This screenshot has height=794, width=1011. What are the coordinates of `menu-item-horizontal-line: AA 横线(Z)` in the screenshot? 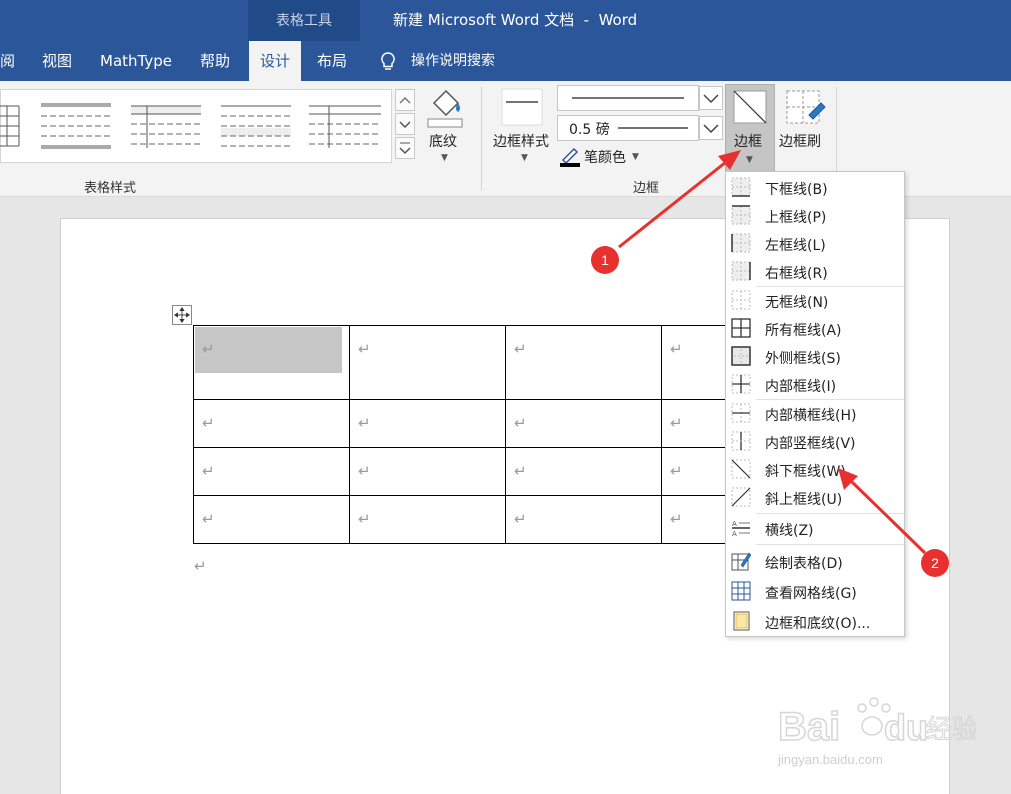 It's located at (815, 529).